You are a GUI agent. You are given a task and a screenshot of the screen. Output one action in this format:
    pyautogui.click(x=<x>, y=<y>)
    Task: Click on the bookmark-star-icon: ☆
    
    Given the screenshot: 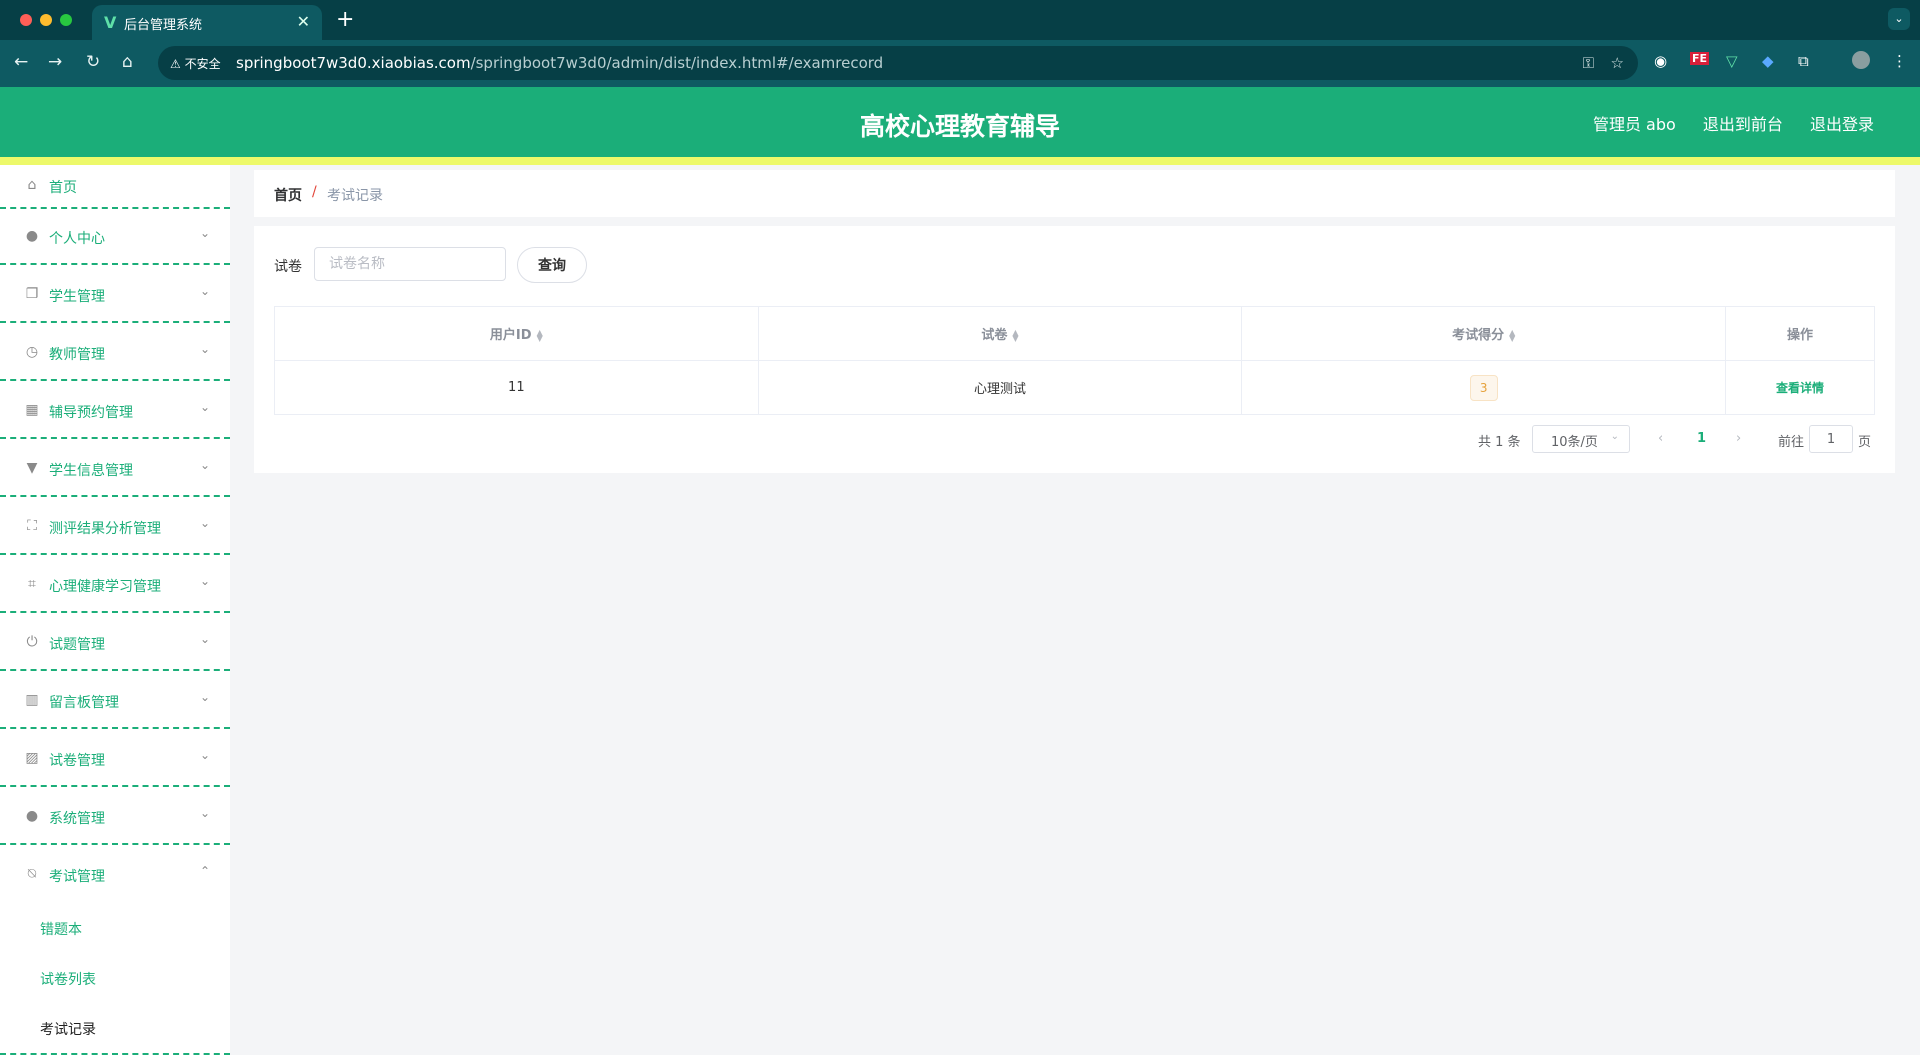 What is the action you would take?
    pyautogui.click(x=1617, y=63)
    